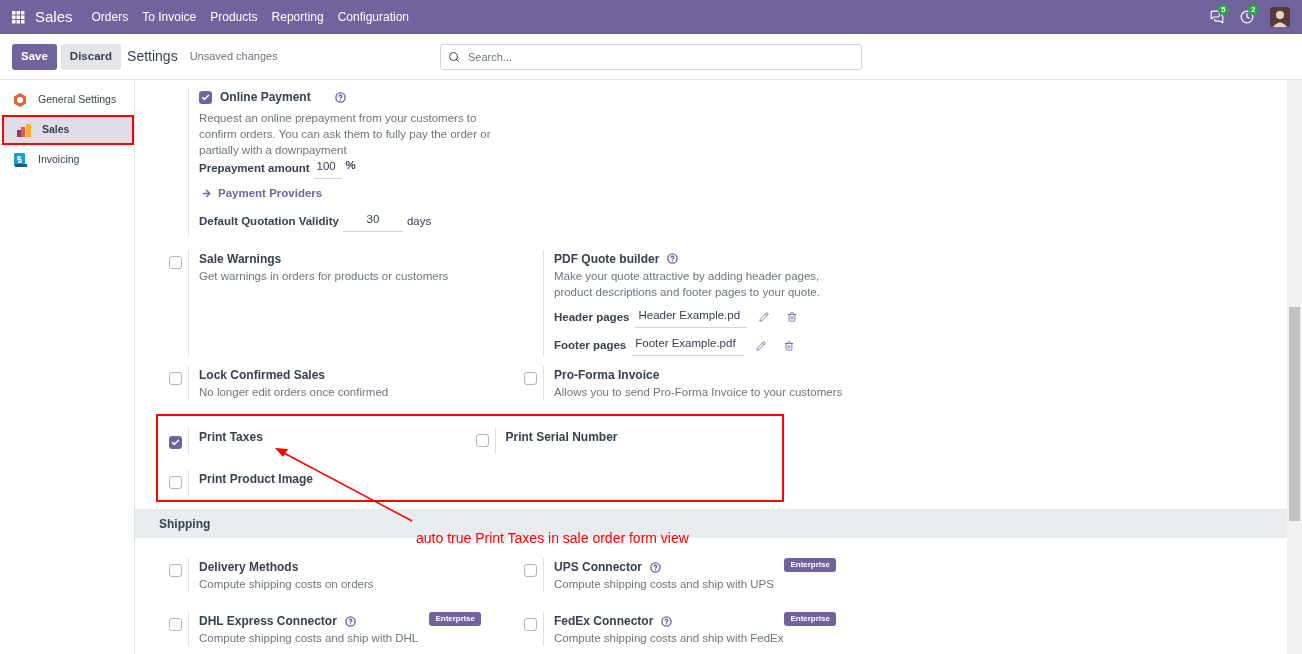 This screenshot has height=654, width=1302. What do you see at coordinates (24, 130) in the screenshot?
I see `bar-chart-icon` at bounding box center [24, 130].